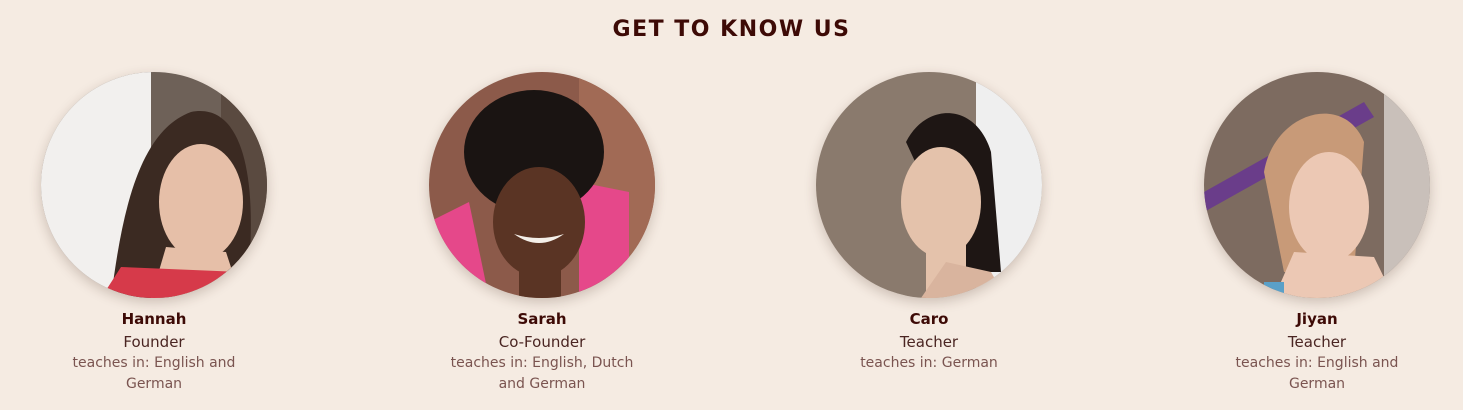 This screenshot has height=410, width=1463. What do you see at coordinates (542, 319) in the screenshot?
I see `member-name: Sarah` at bounding box center [542, 319].